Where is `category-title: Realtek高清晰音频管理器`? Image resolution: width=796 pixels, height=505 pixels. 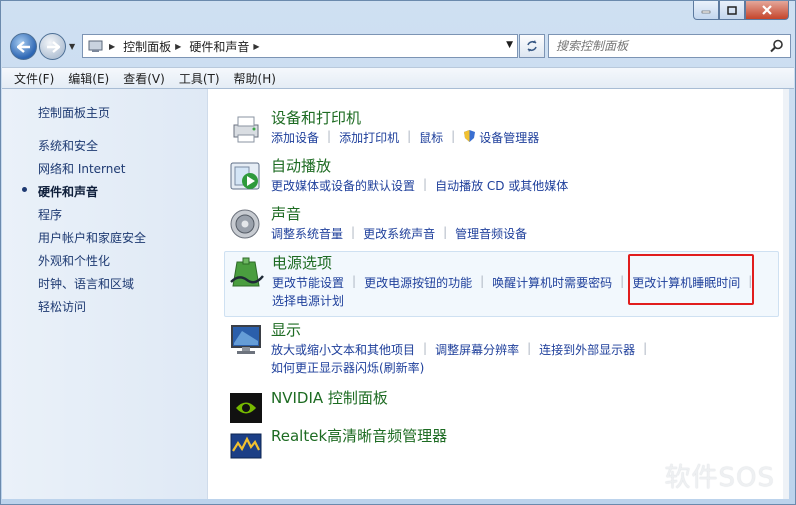 category-title: Realtek高清晰音频管理器 is located at coordinates (359, 435).